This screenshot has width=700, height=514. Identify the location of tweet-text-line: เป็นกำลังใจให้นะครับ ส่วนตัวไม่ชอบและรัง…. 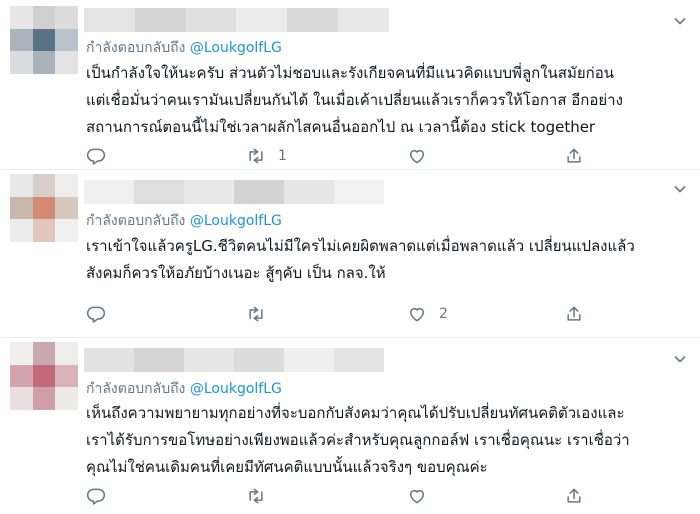
(350, 73).